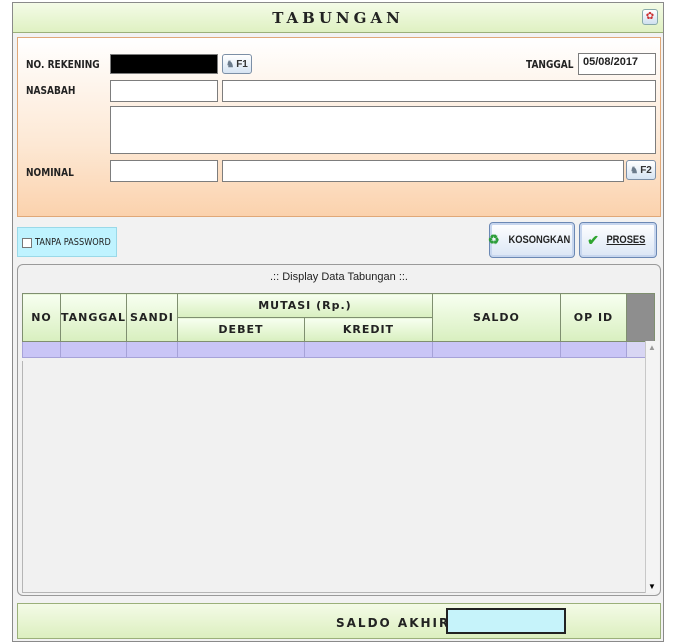 This screenshot has height=642, width=675. Describe the element at coordinates (339, 277) in the screenshot. I see `grid-title: .:: Display Data Tabungan ::.` at that location.